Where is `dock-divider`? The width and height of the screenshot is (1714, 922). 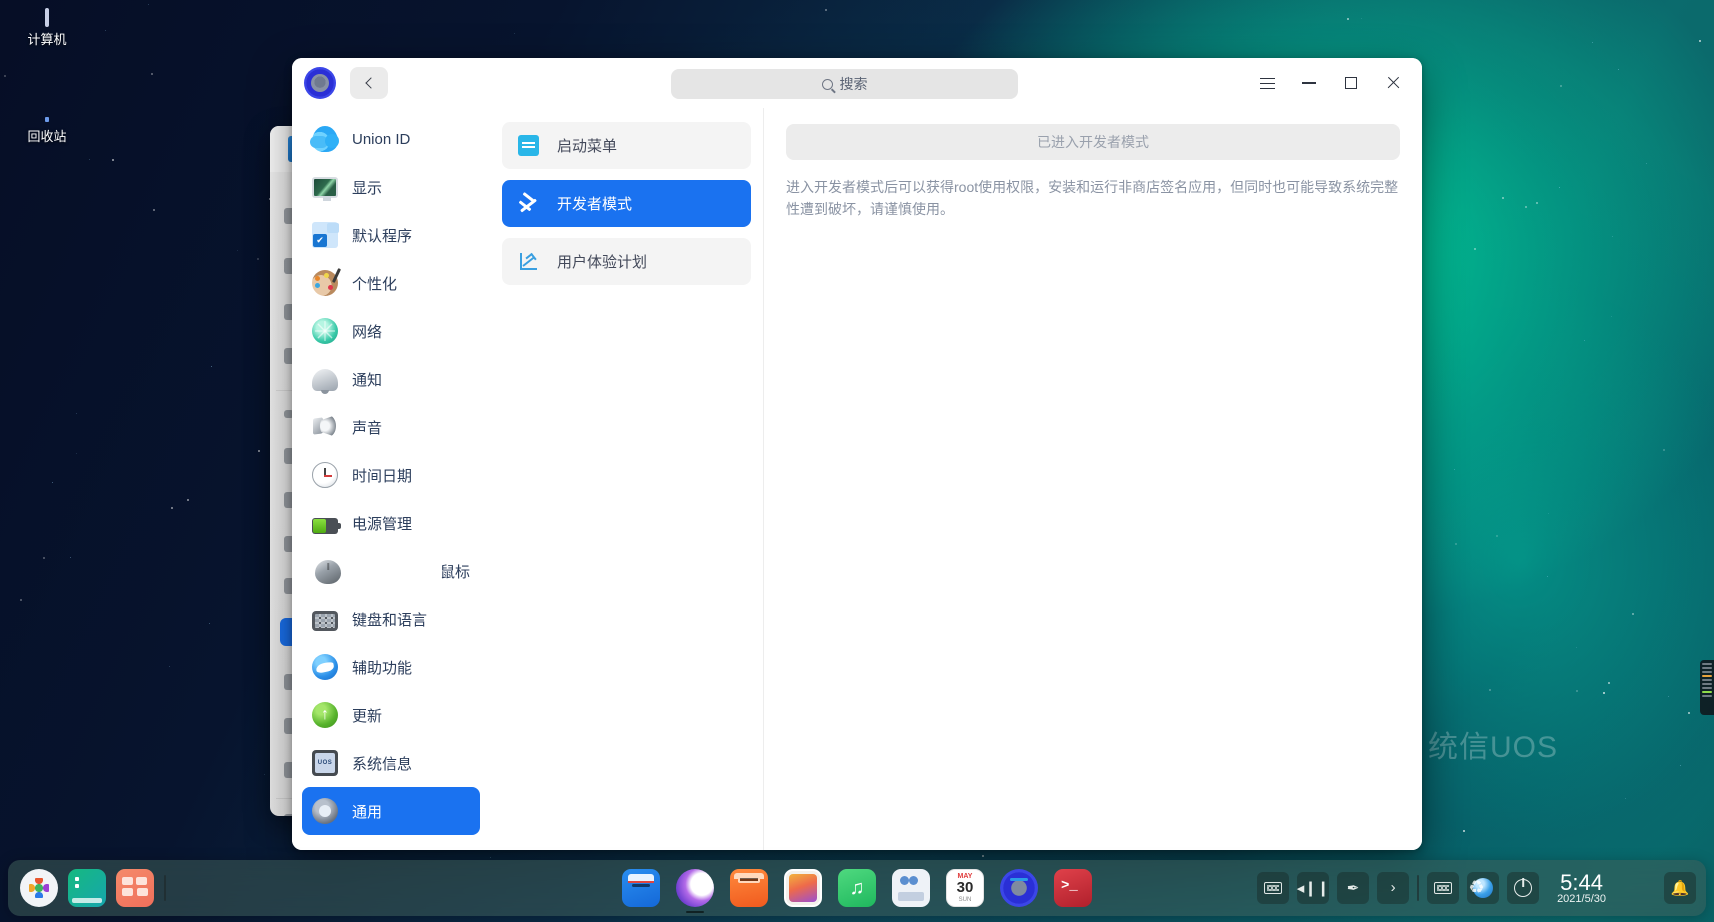
dock-divider is located at coordinates (165, 888).